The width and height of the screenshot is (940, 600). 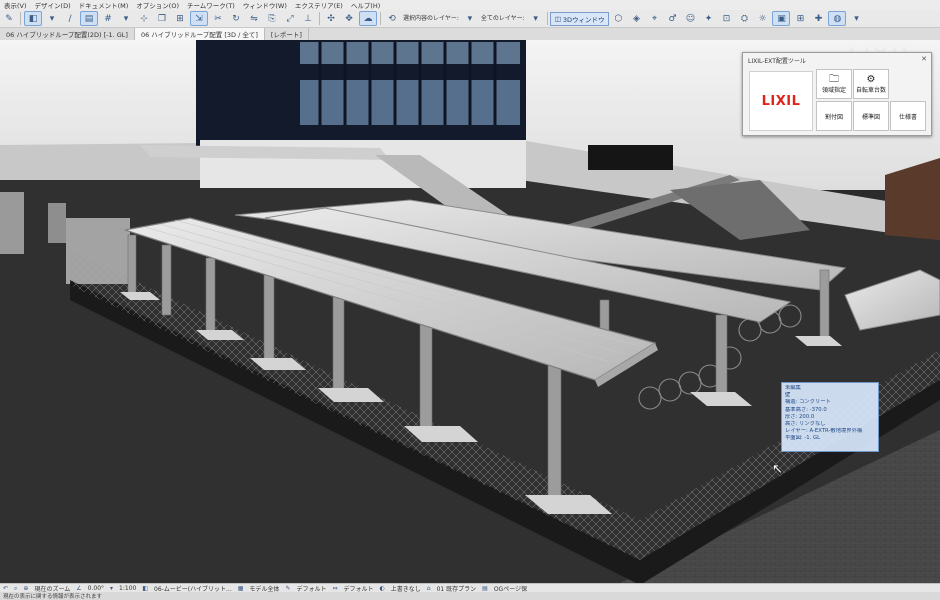 I want to click on wall-tool-icon: ◧, so click(x=33, y=18).